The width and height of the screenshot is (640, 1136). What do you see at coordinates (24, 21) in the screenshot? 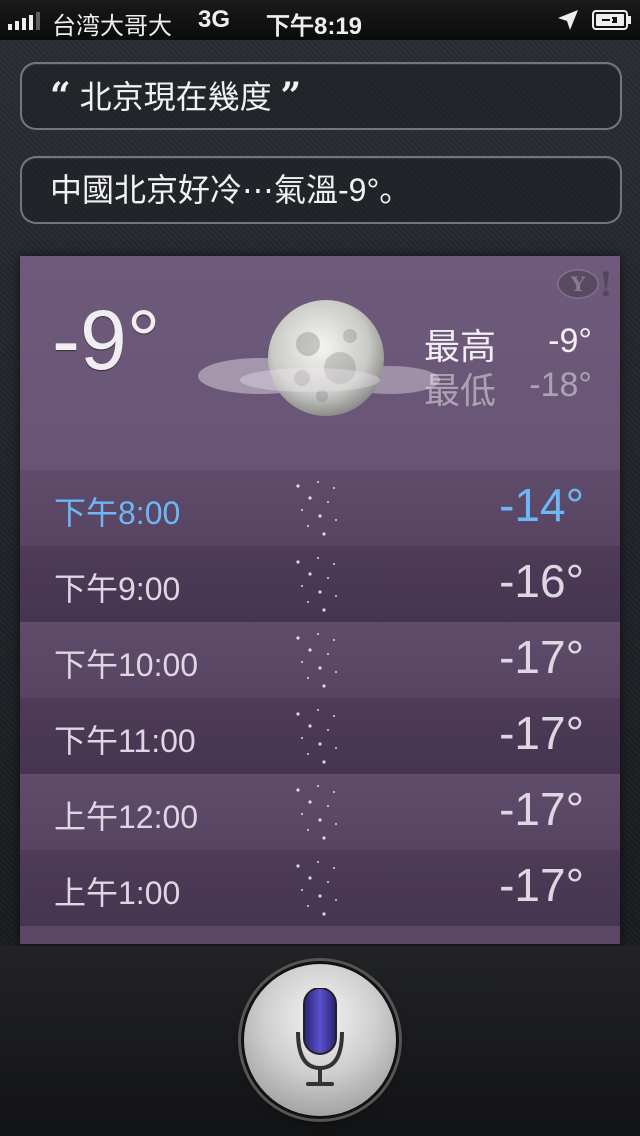
I see `signal-strength-icon` at bounding box center [24, 21].